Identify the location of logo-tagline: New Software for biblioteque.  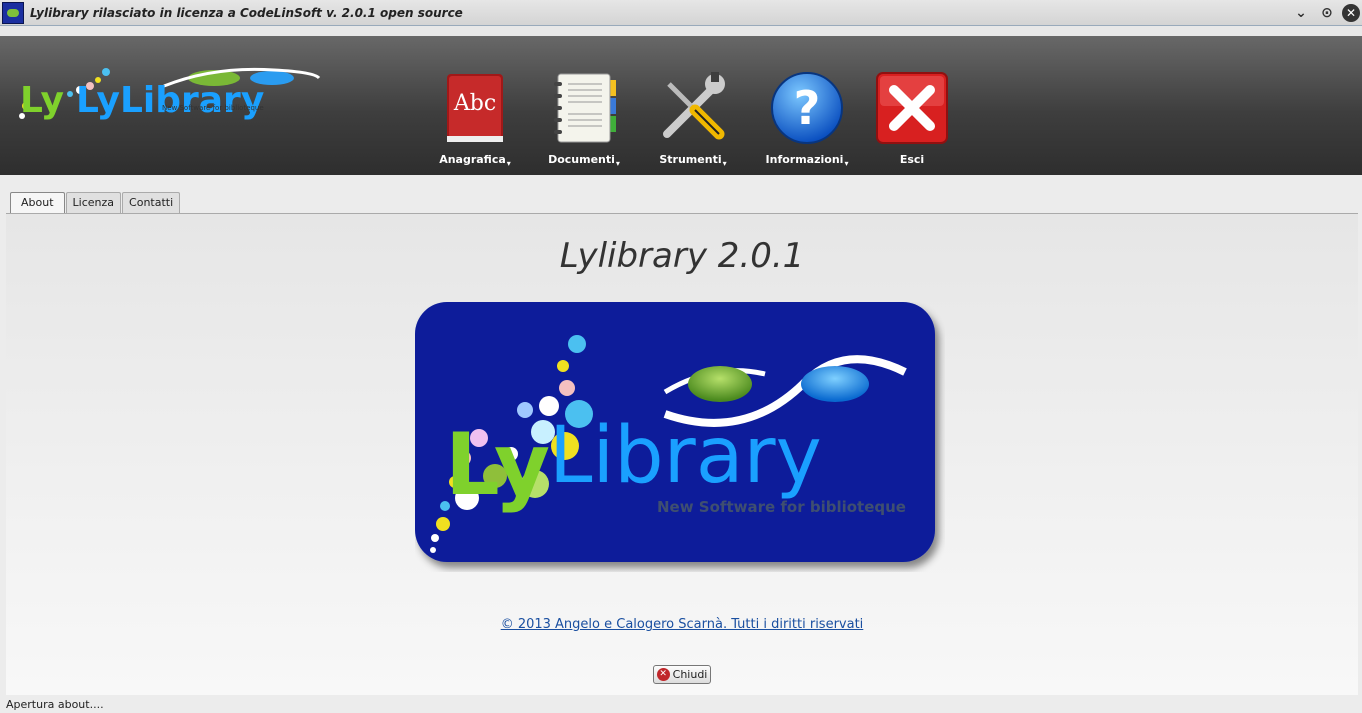
(781, 507).